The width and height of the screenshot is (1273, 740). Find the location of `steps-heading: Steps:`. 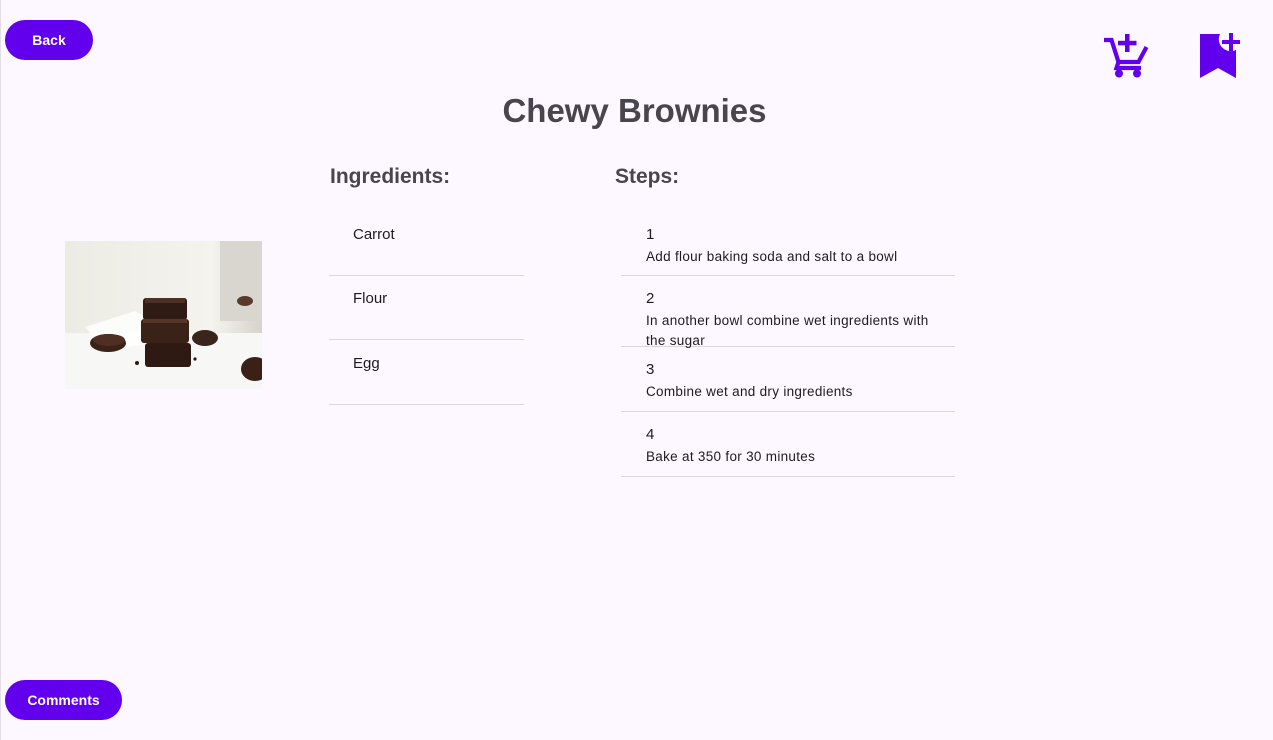

steps-heading: Steps: is located at coordinates (647, 176).